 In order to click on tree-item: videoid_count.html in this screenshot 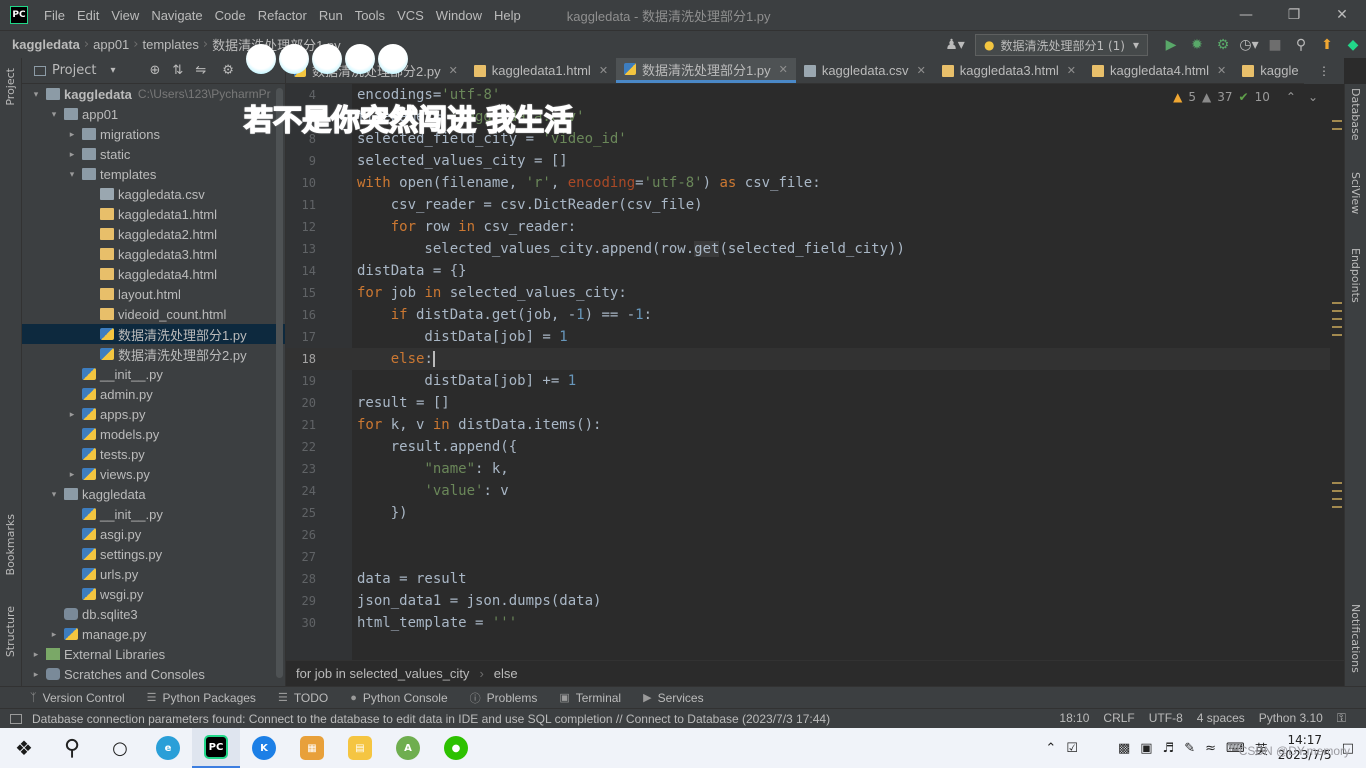, I will do `click(153, 314)`.